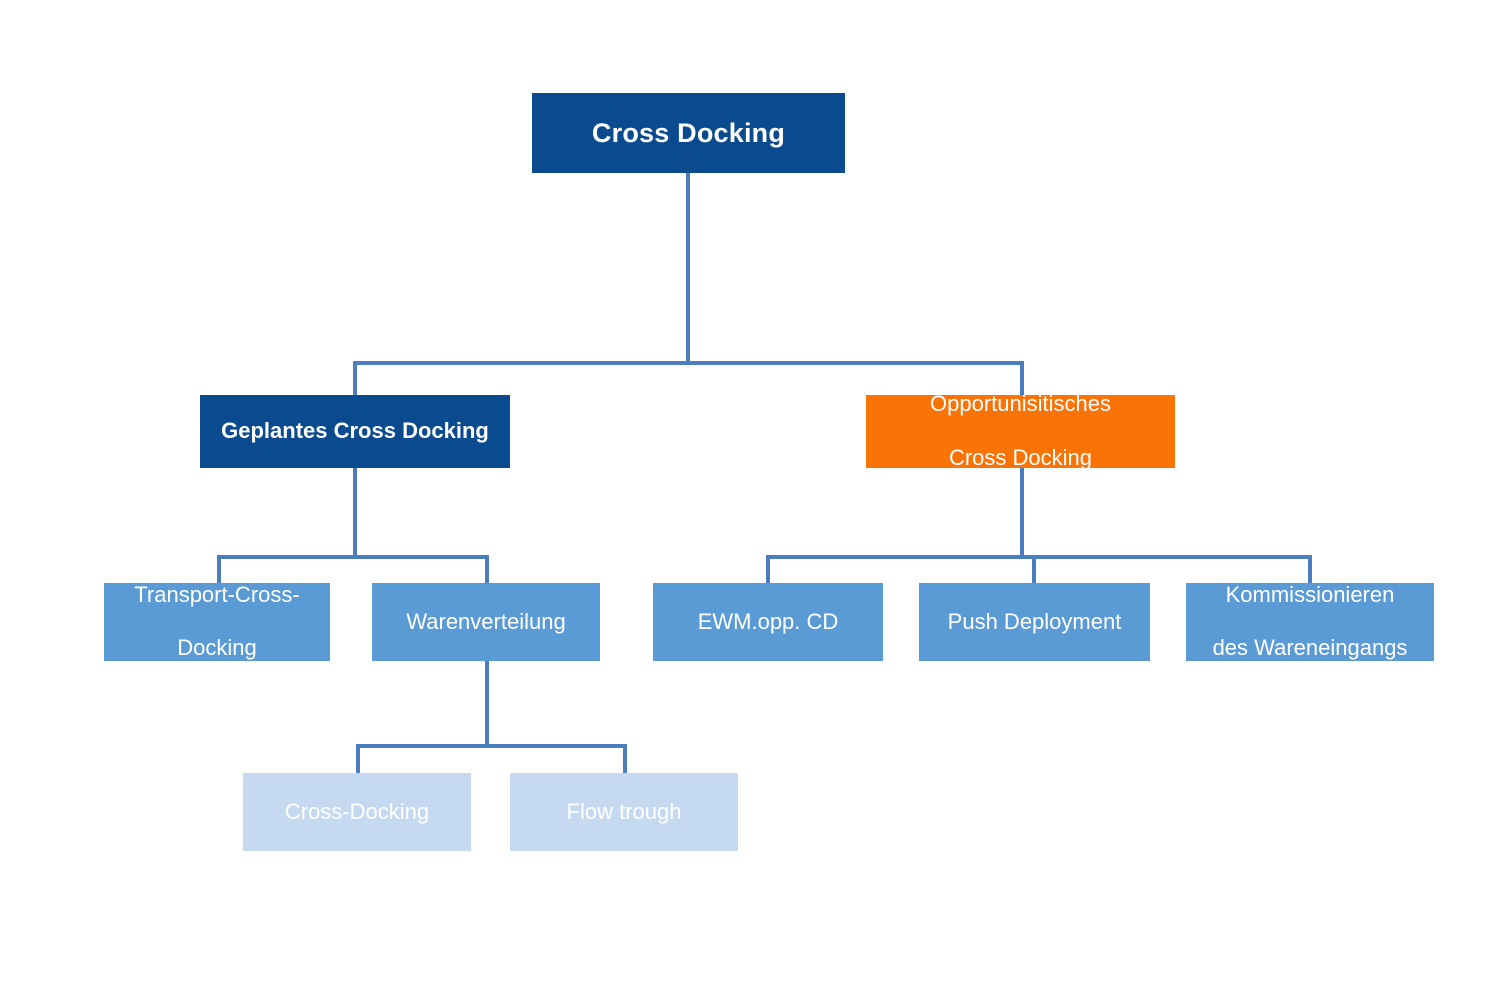  I want to click on node-cross-docking-leaf: Cross-Docking, so click(357, 812).